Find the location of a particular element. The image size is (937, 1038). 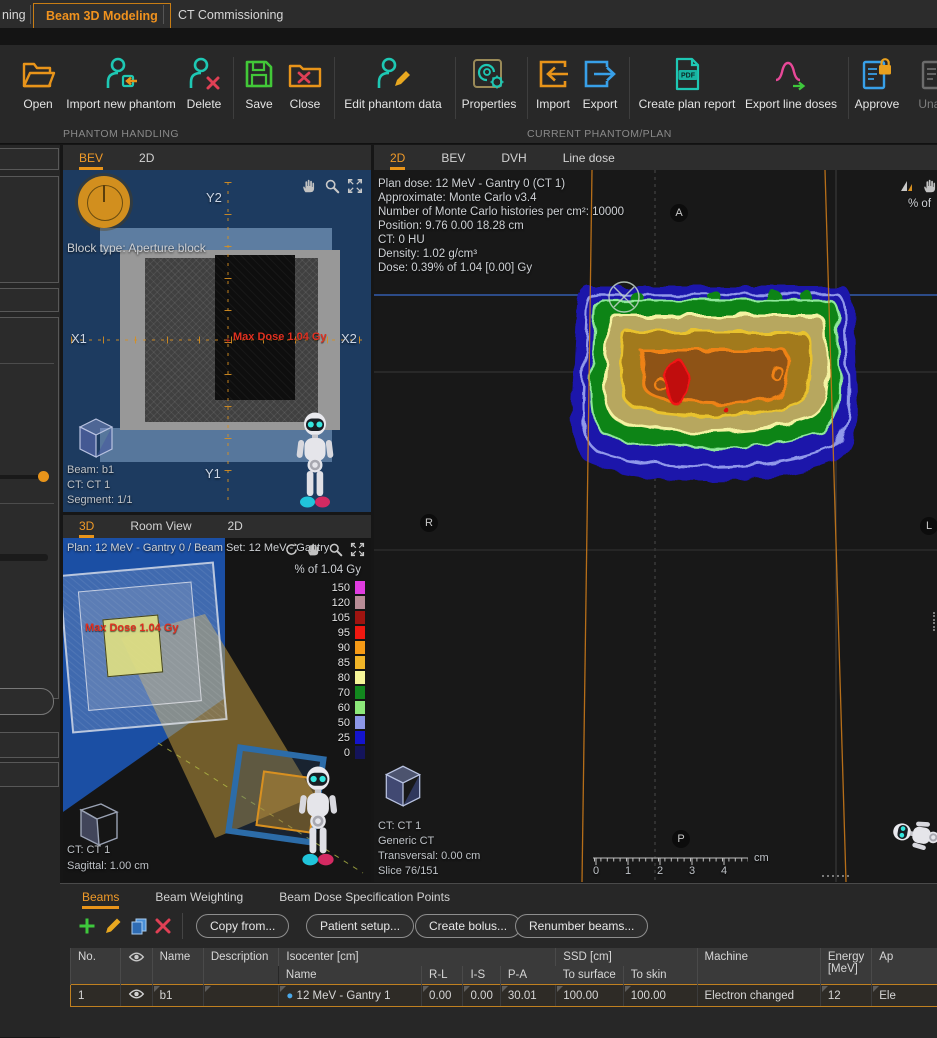

col-name: Name is located at coordinates (177, 966).